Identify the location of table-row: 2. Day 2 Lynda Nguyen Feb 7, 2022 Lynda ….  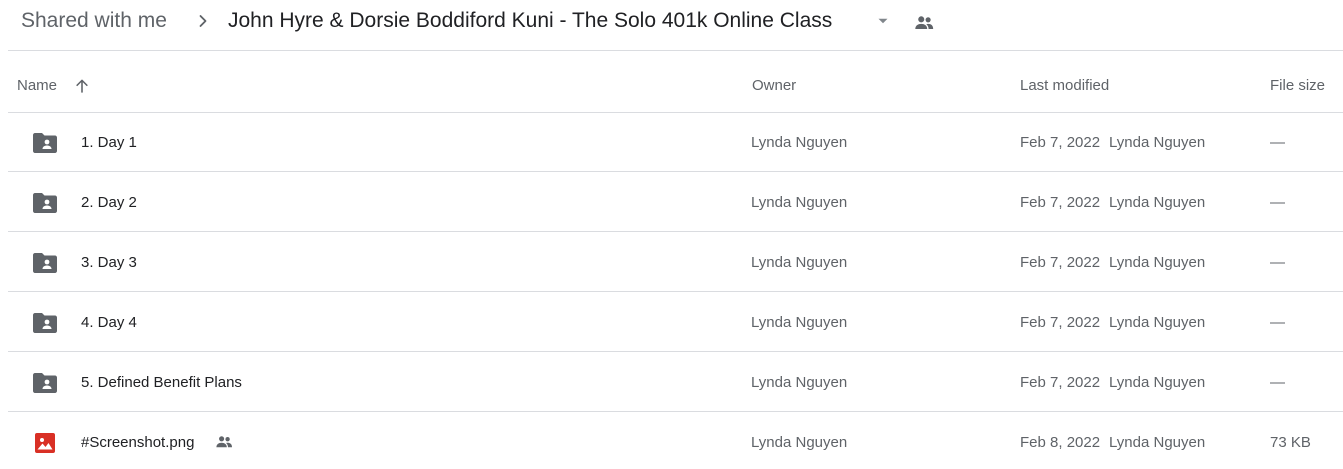
(675, 202).